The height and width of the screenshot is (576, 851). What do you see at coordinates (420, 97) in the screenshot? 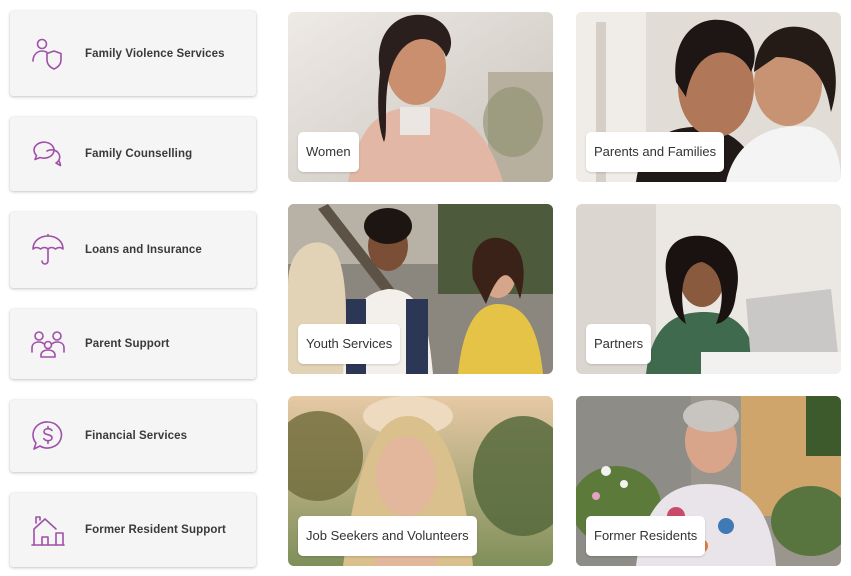
I see `card-women: Women` at bounding box center [420, 97].